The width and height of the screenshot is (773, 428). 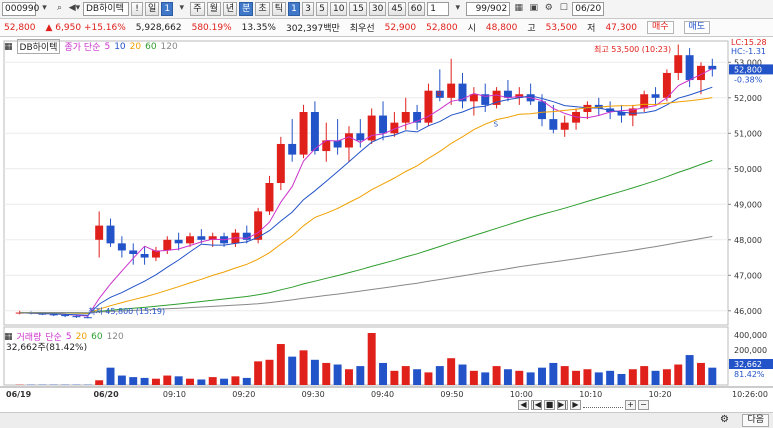 I want to click on minute-1-button: 1, so click(x=293, y=9).